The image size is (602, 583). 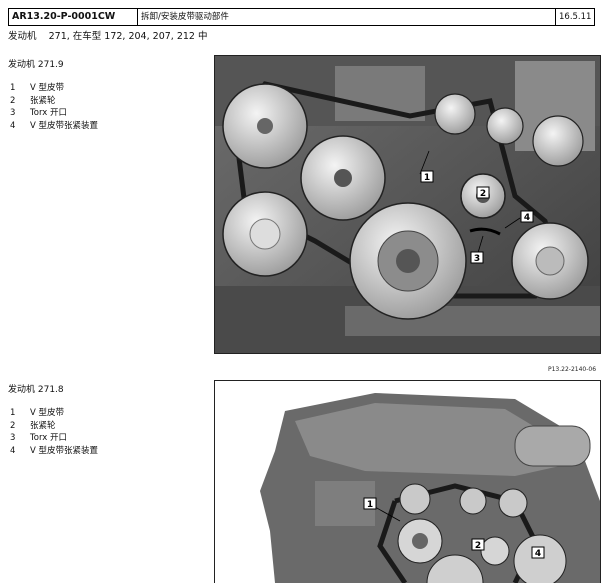 I want to click on section-2-engine-title: 发动机 271.8, so click(x=36, y=390).